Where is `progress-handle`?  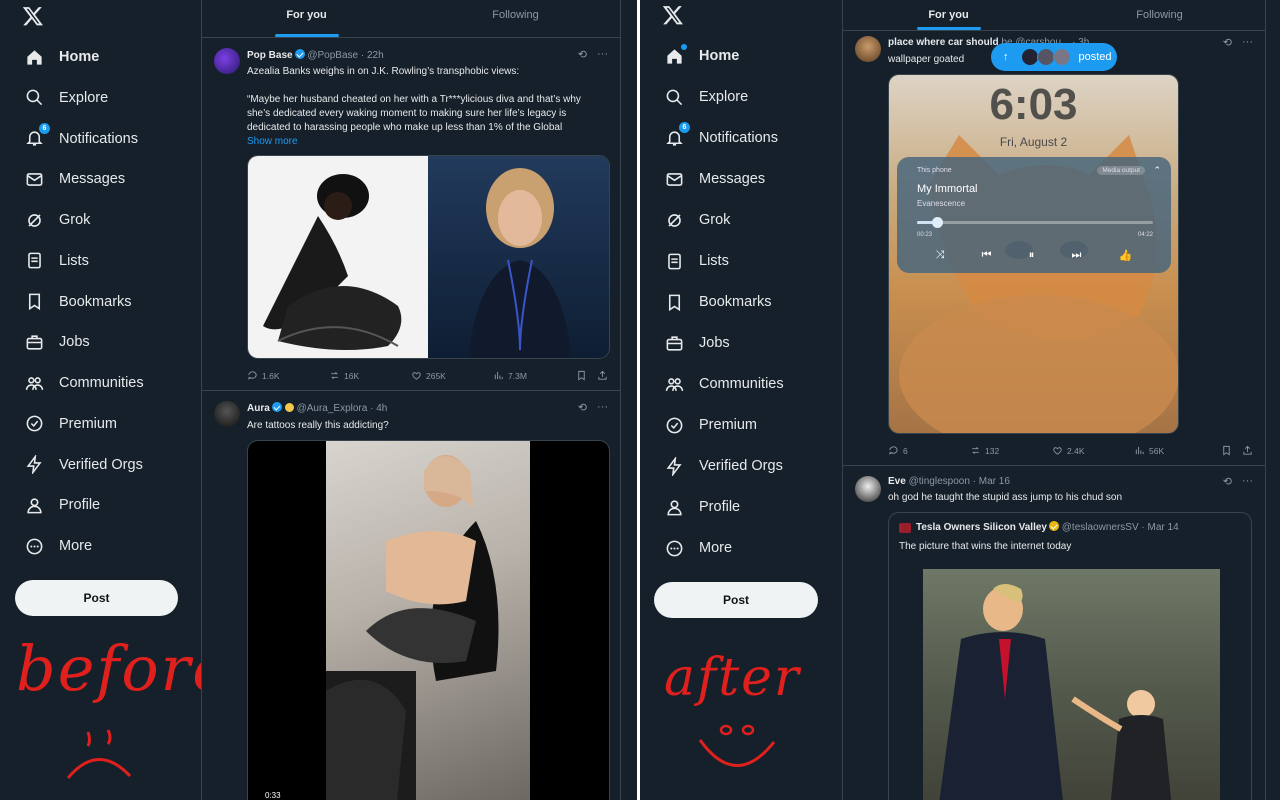
progress-handle is located at coordinates (937, 222).